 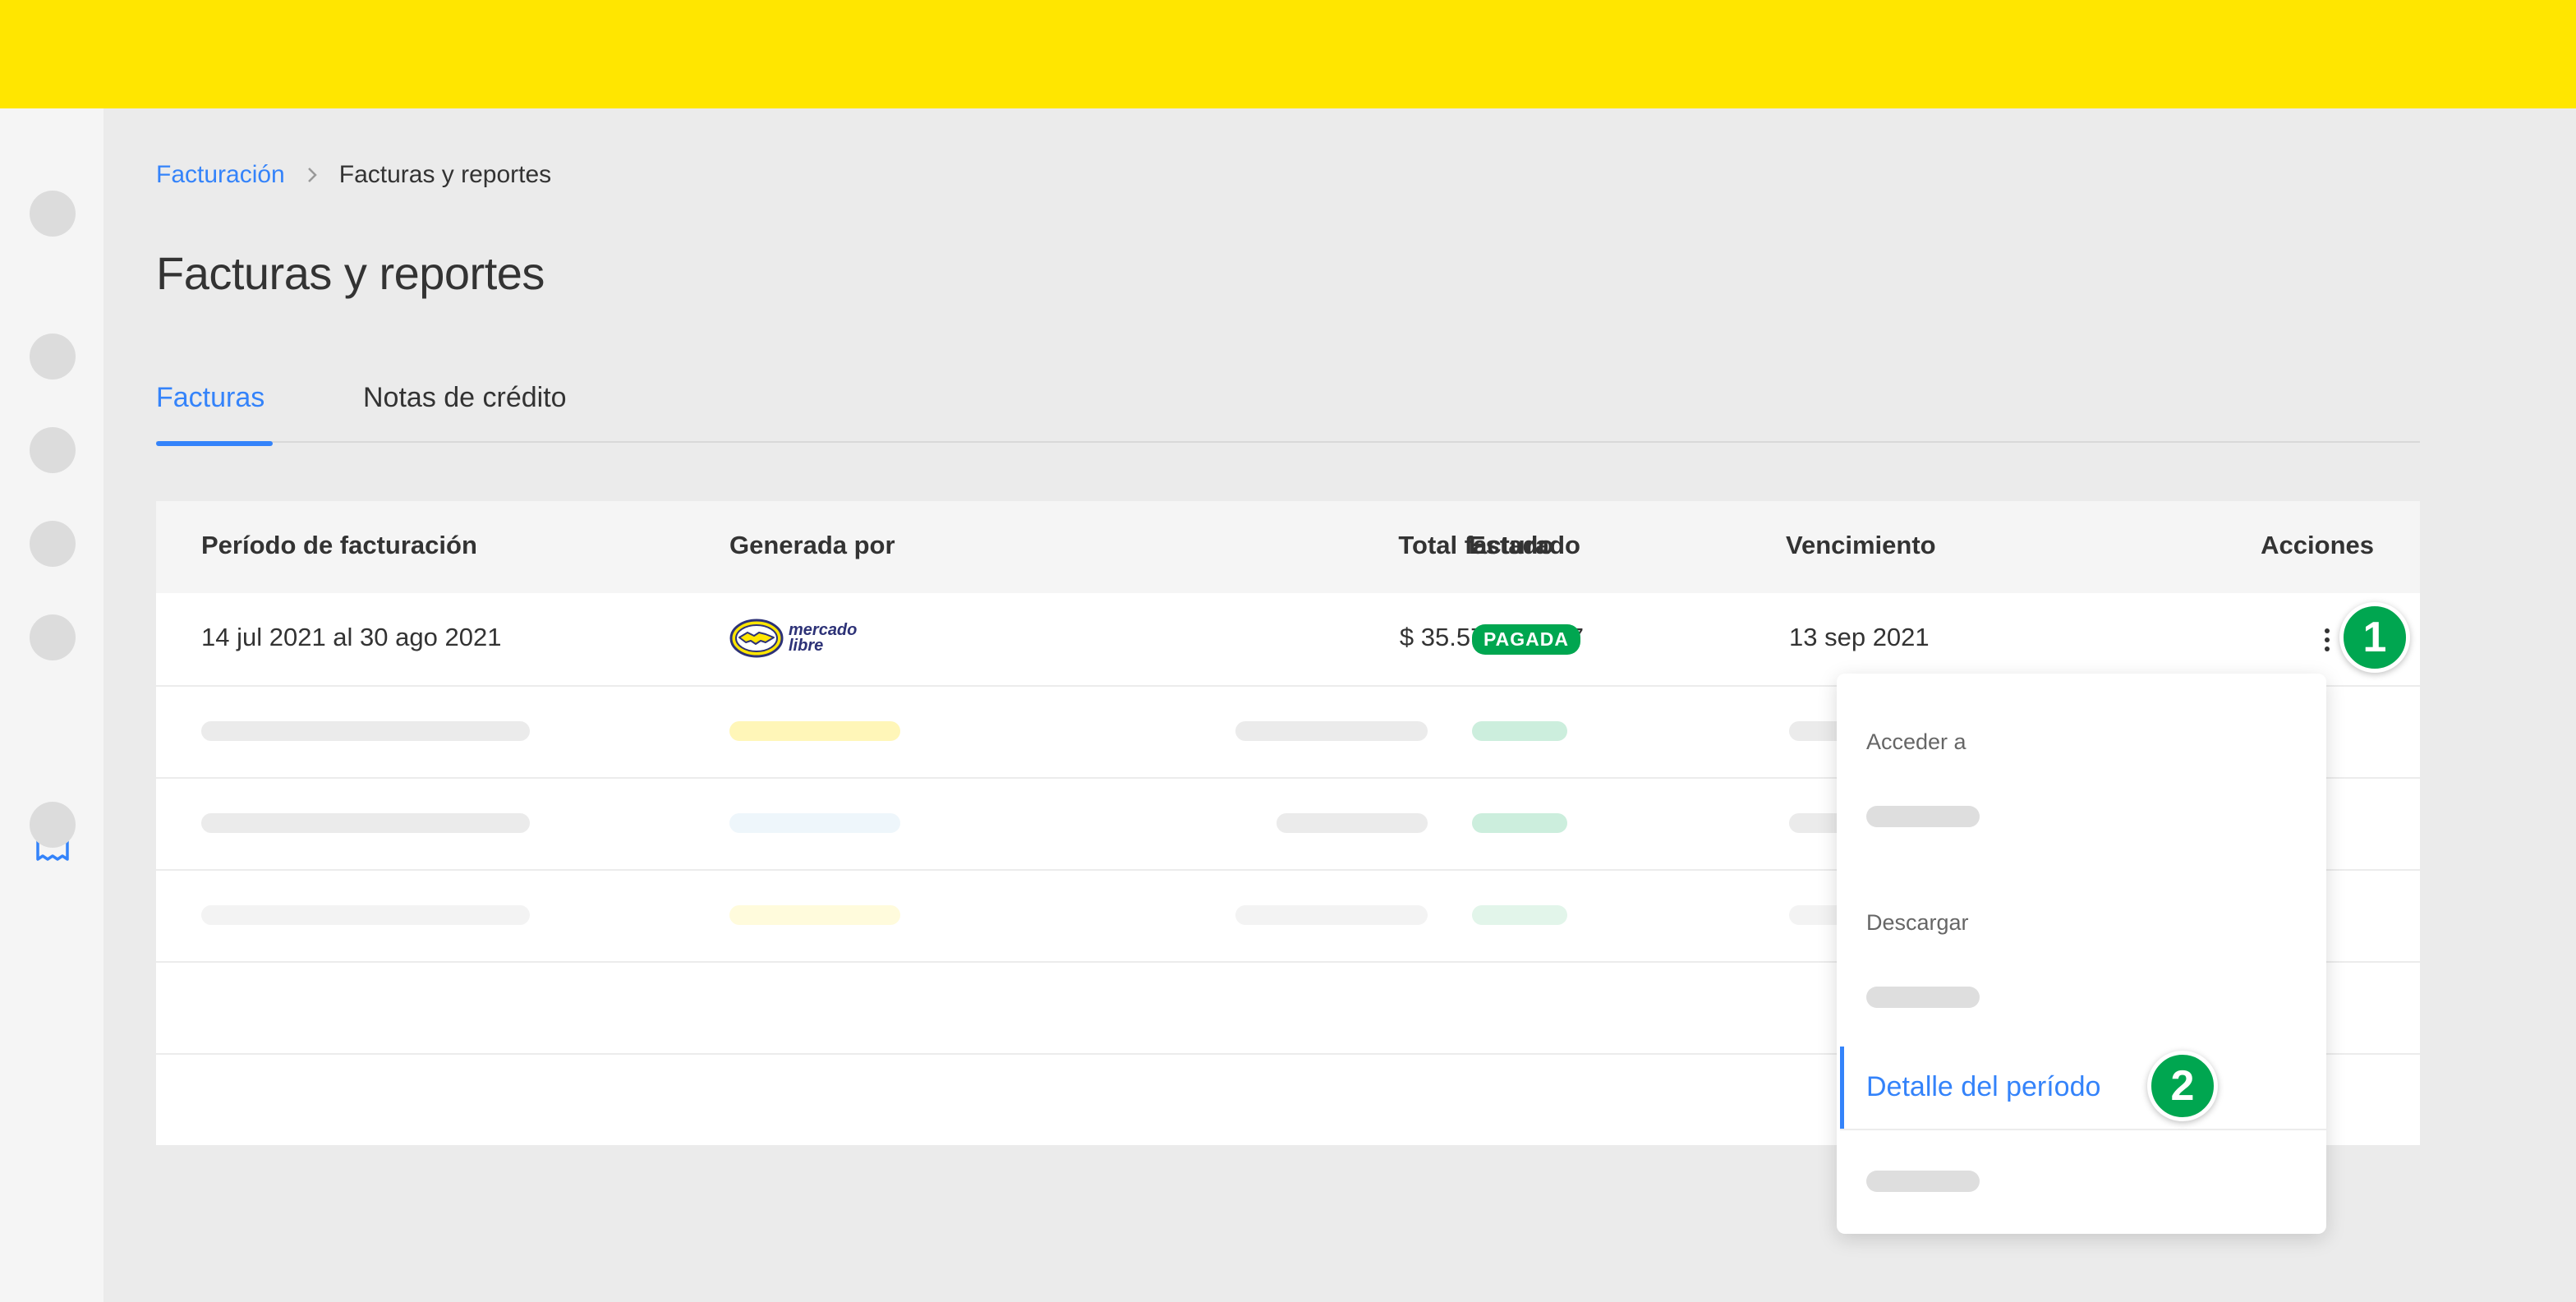 I want to click on menu-item-label: Detalle del período, so click(x=1983, y=1086).